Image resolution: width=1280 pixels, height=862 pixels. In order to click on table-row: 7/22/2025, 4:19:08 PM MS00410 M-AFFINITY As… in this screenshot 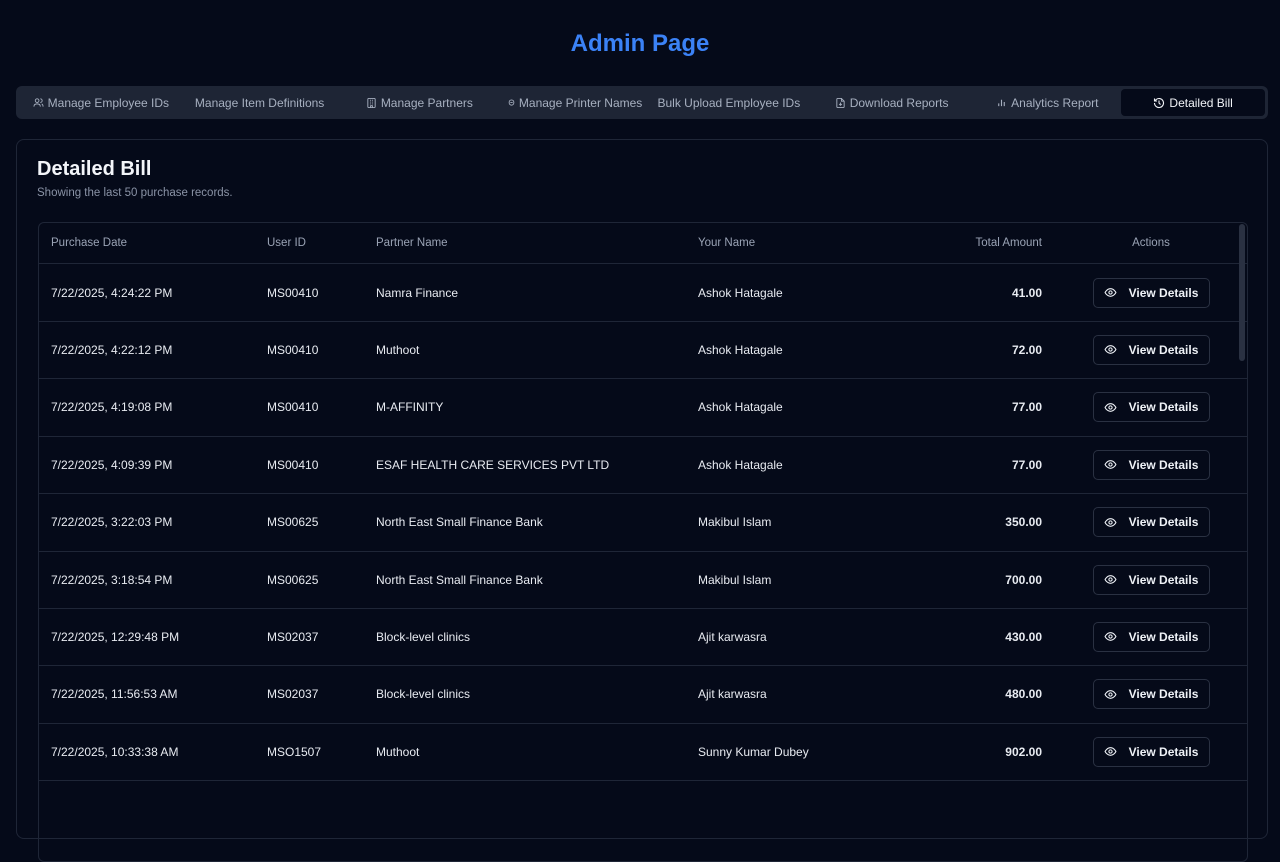, I will do `click(643, 408)`.